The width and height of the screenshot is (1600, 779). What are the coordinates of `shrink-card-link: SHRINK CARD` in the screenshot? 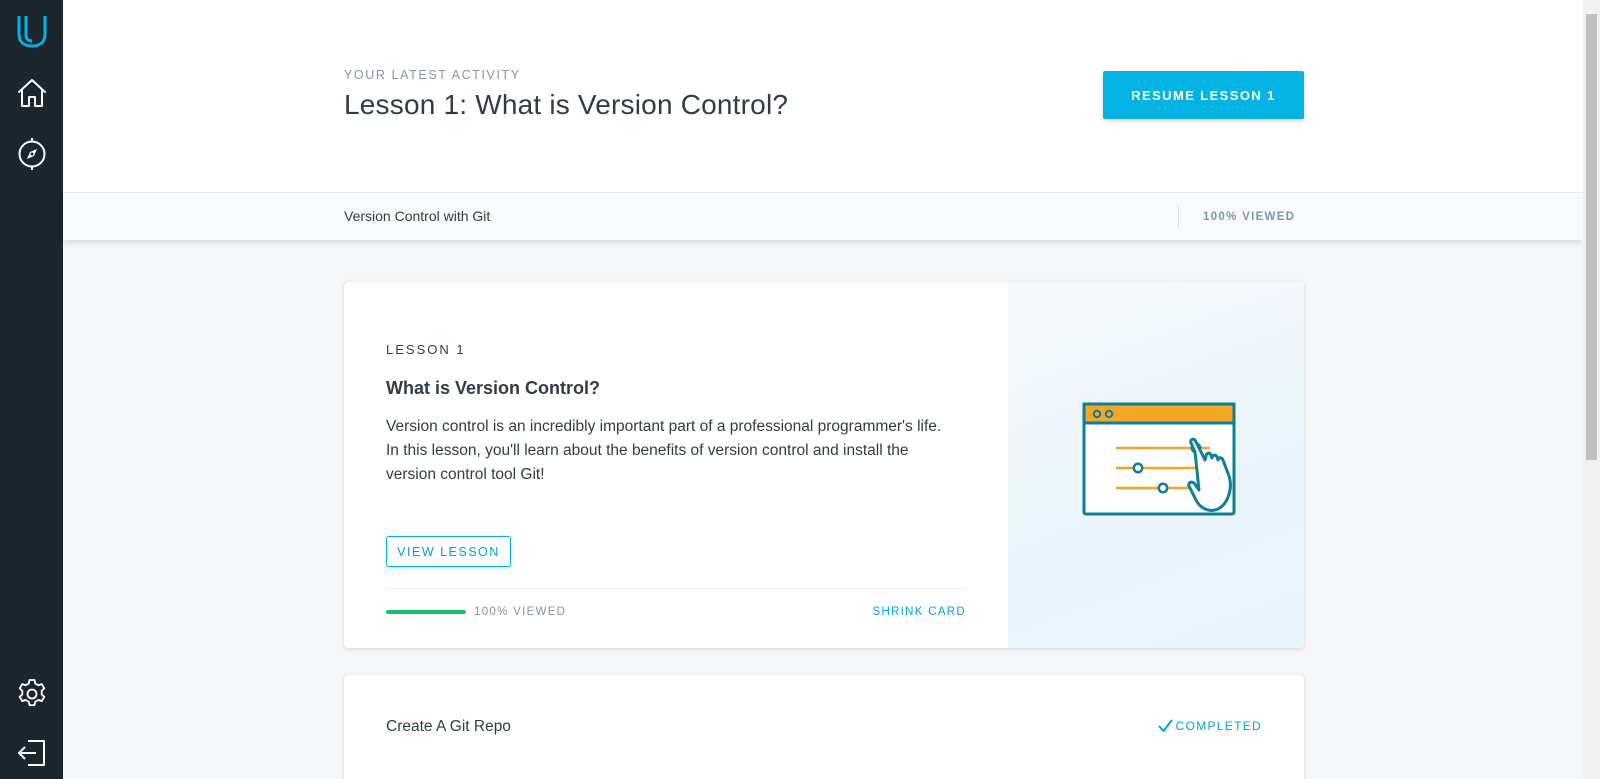 It's located at (919, 612).